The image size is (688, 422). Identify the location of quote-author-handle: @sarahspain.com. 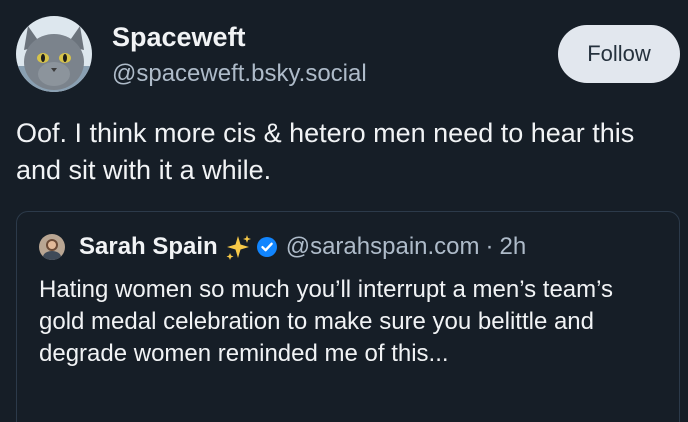
(383, 247).